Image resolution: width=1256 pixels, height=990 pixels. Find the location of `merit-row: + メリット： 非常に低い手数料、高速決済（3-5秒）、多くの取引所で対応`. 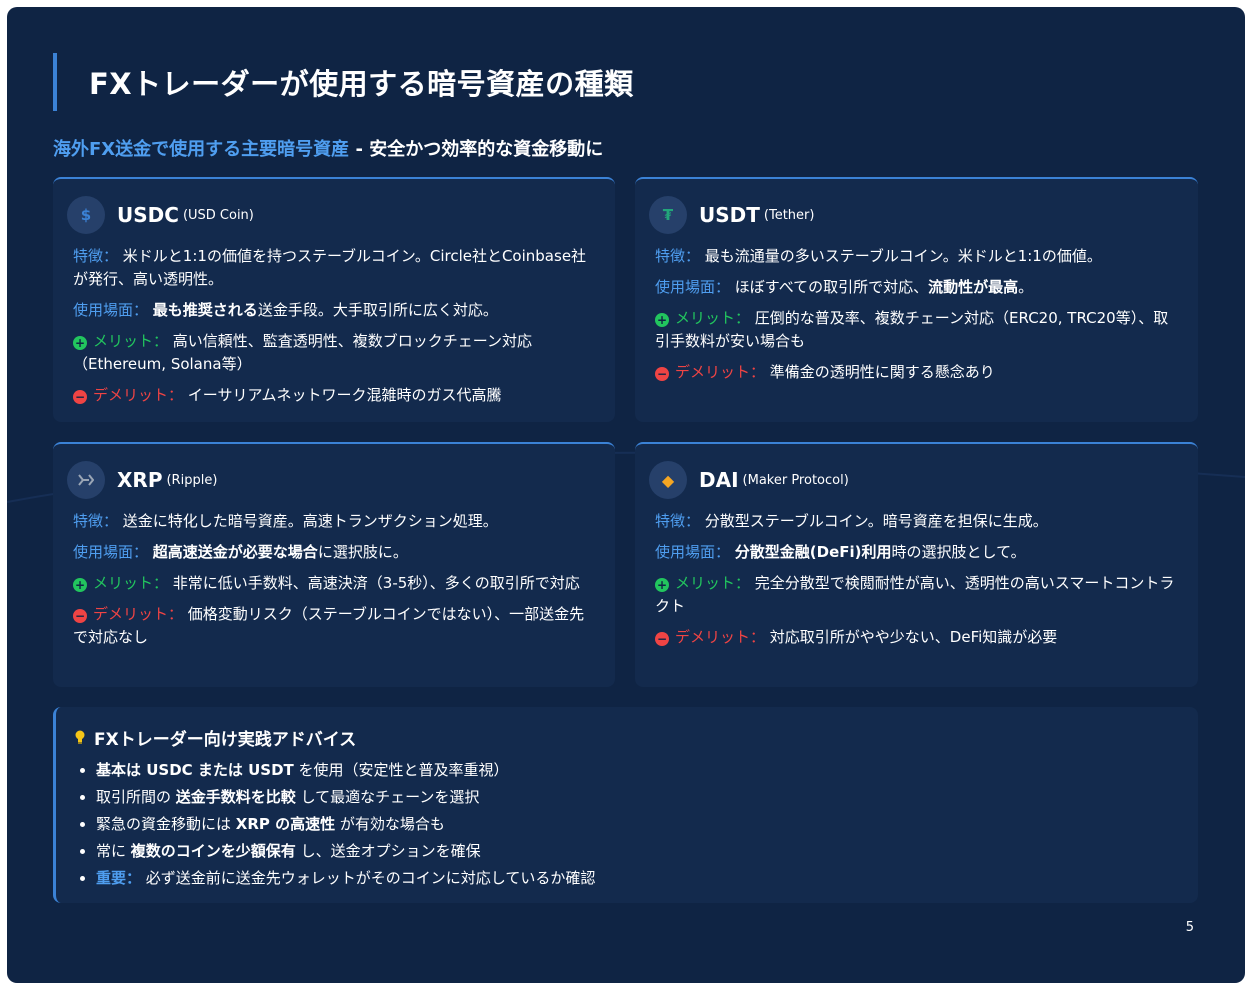

merit-row: + メリット： 非常に低い手数料、高速決済（3-5秒）、多くの取引所で対応 is located at coordinates (334, 583).